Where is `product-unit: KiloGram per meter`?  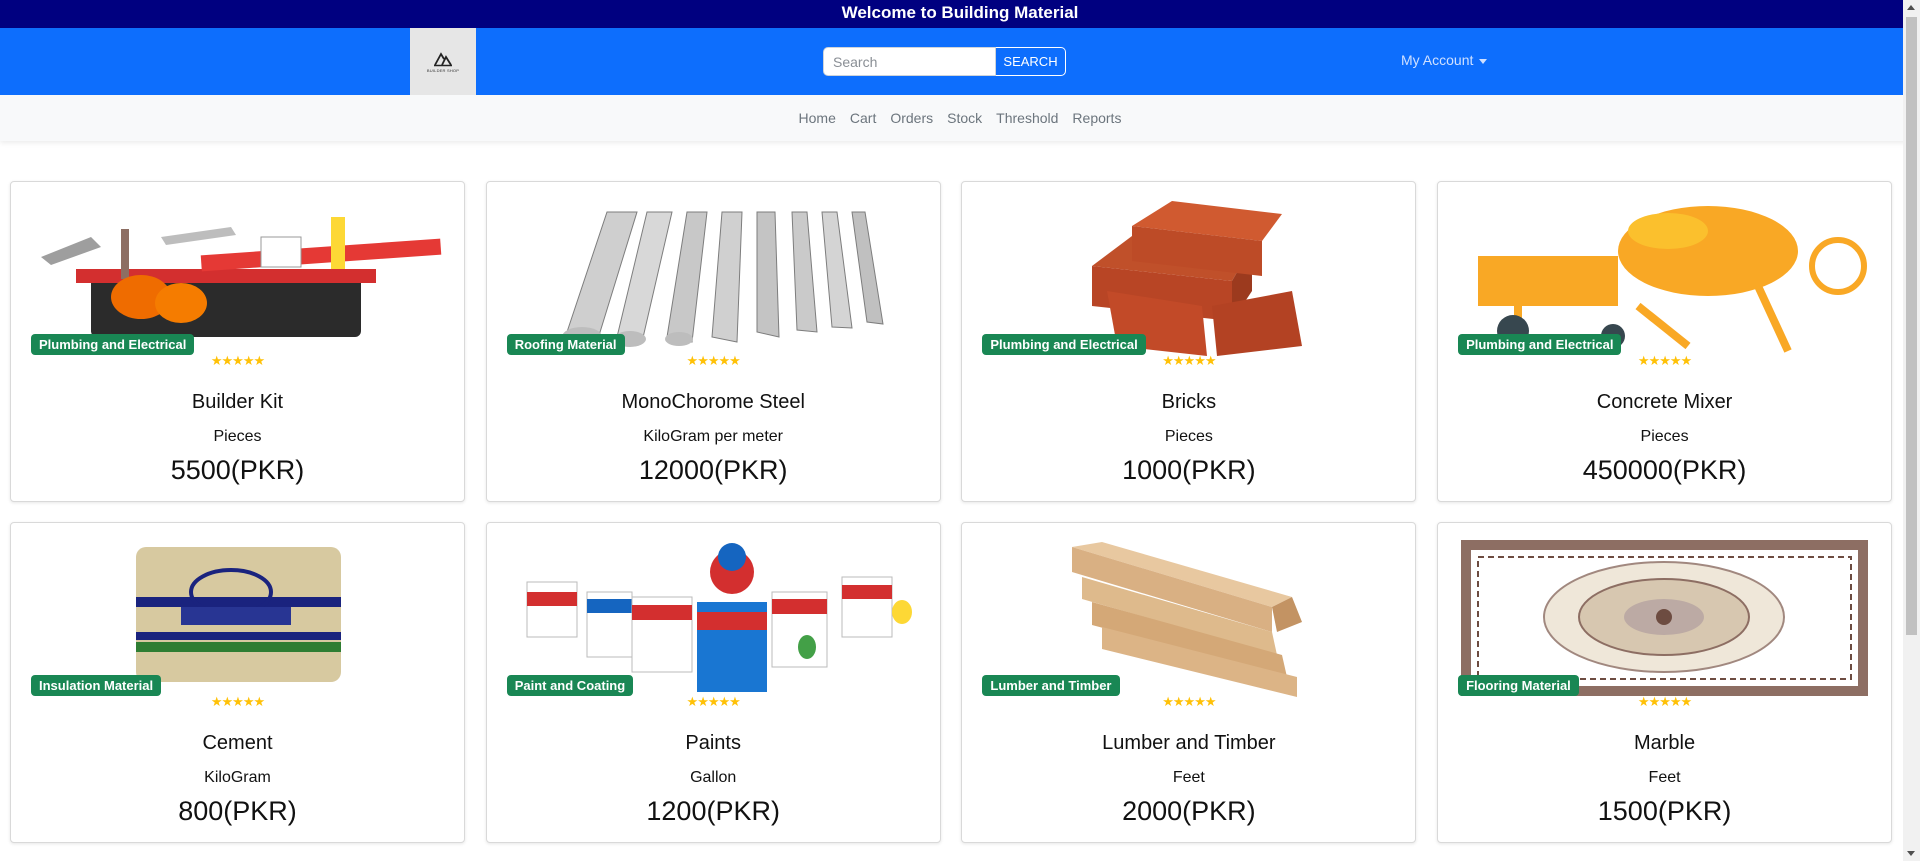
product-unit: KiloGram per meter is located at coordinates (713, 436).